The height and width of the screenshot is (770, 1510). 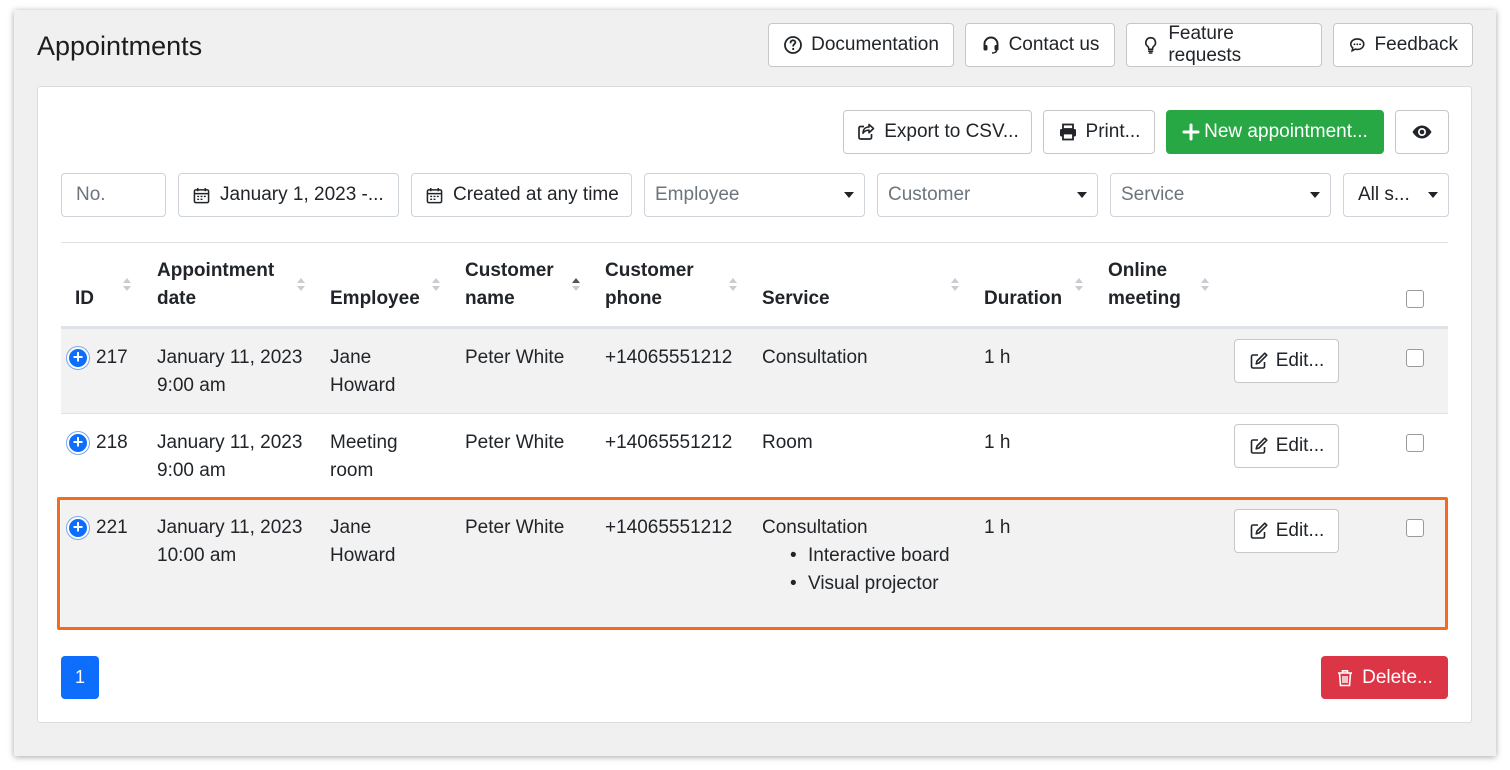 I want to click on column-header-service: Service, so click(x=796, y=299).